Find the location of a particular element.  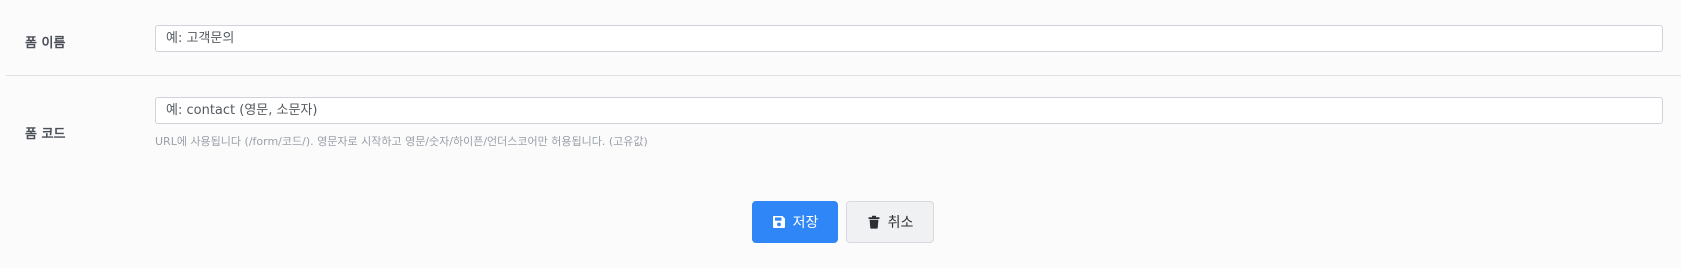

cancel-button: 취소 is located at coordinates (890, 222).